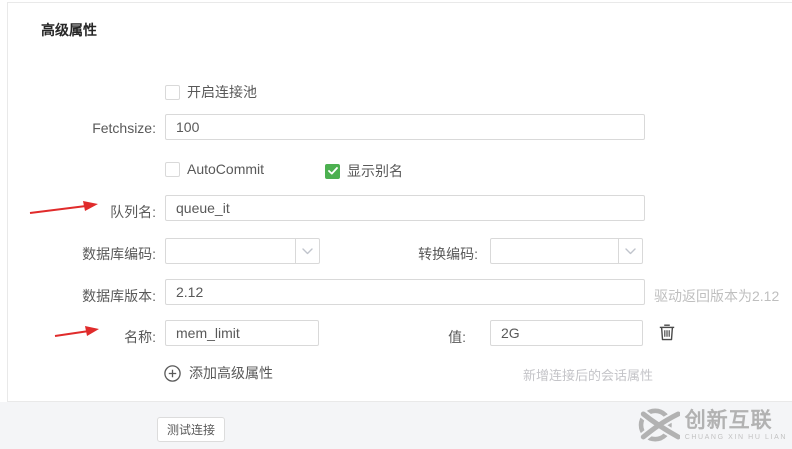  Describe the element at coordinates (448, 254) in the screenshot. I see `convert-encoding-label: 转换编码:` at that location.